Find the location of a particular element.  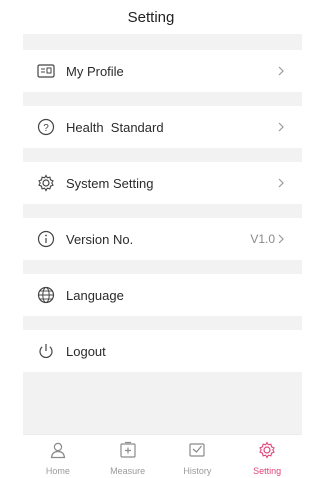

tab-setting: Setting is located at coordinates (267, 456).